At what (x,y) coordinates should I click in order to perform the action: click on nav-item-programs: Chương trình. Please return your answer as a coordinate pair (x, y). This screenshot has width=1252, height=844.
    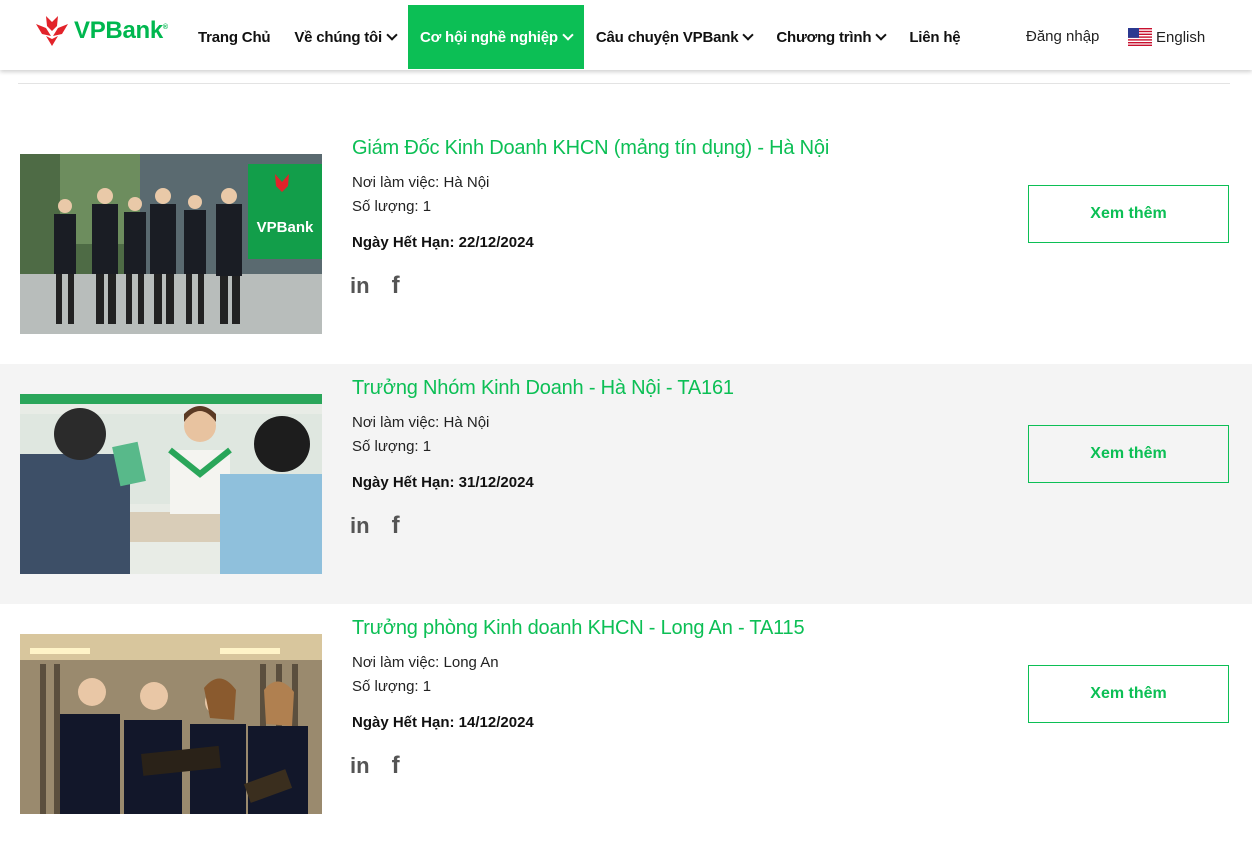
    Looking at the image, I should click on (830, 37).